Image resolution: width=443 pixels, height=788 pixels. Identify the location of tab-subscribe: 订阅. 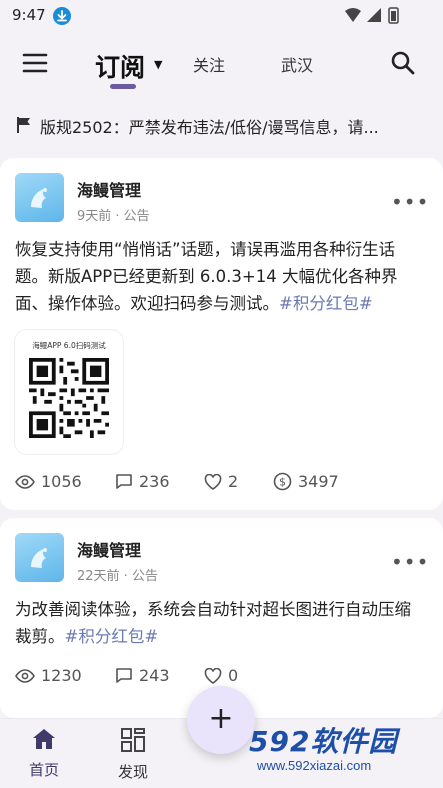
(120, 66).